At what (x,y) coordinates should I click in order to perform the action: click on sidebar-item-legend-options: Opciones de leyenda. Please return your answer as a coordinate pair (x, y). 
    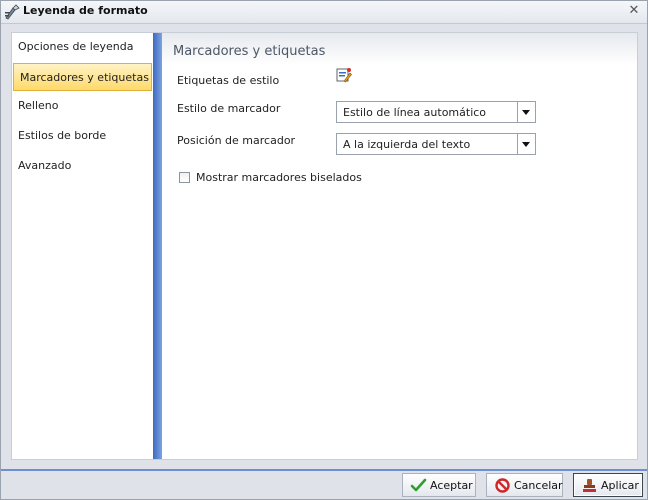
    Looking at the image, I should click on (82, 47).